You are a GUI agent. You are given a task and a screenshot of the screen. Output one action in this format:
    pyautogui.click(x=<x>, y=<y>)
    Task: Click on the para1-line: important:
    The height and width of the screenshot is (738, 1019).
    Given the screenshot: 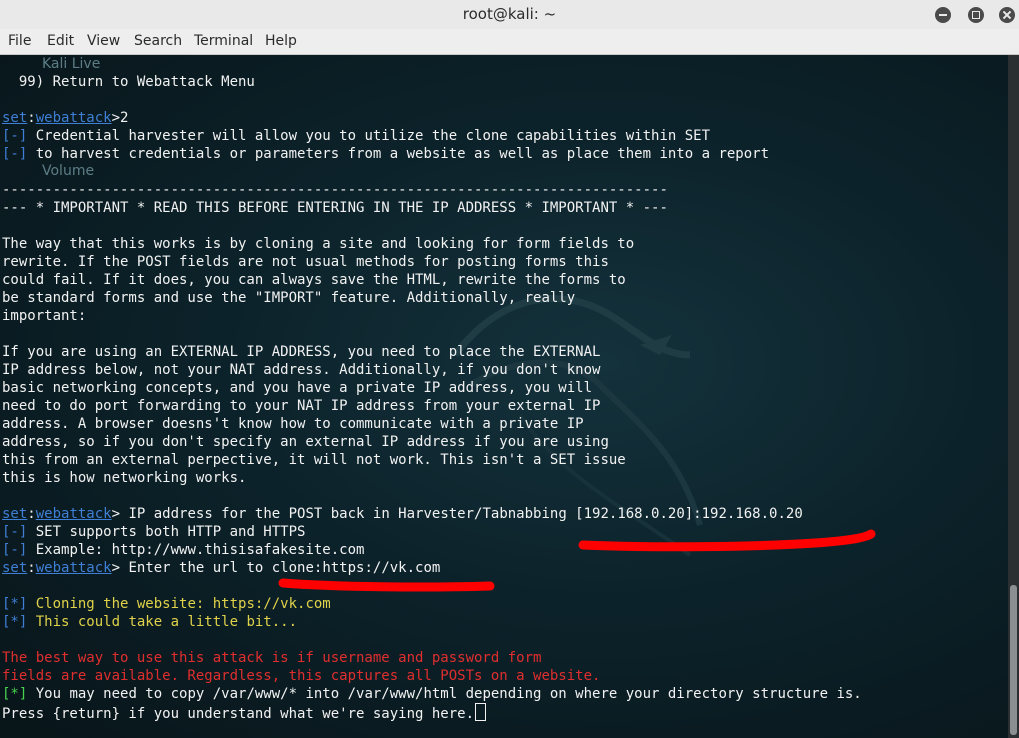 What is the action you would take?
    pyautogui.click(x=44, y=316)
    